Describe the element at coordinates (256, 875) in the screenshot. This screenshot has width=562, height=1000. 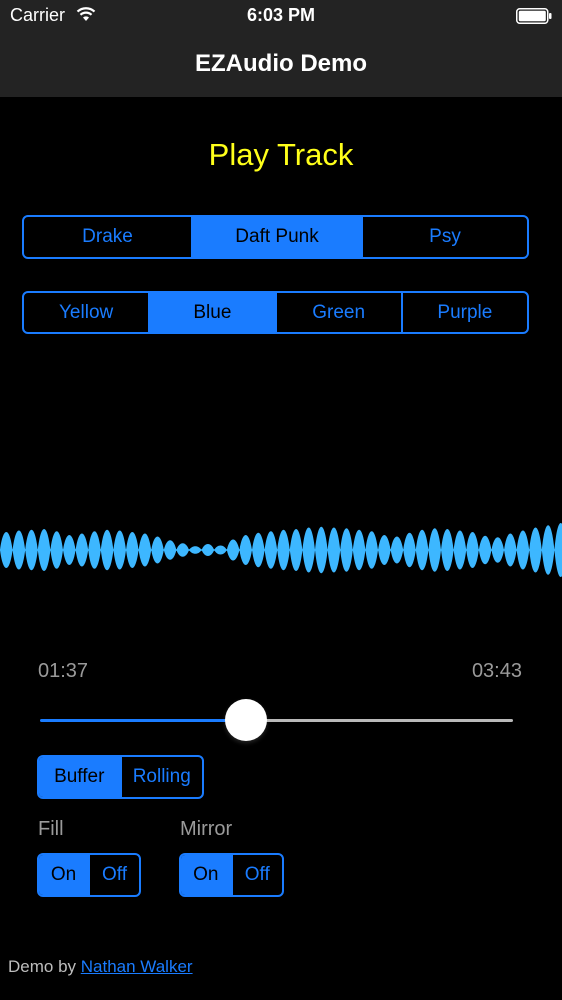
I see `mirror-option-off: Off` at that location.